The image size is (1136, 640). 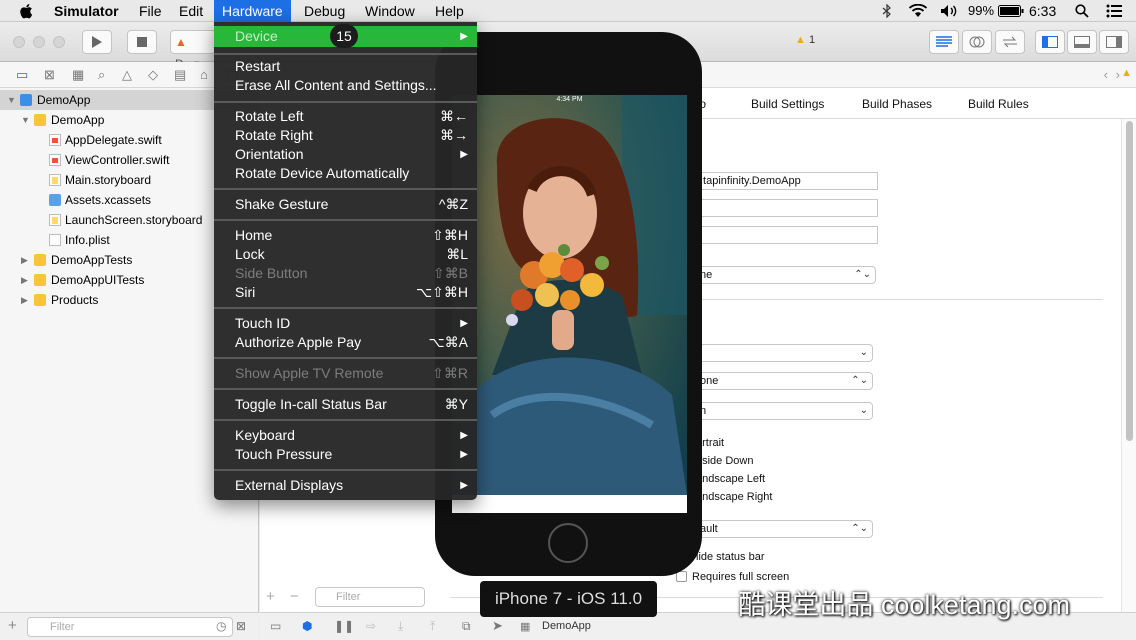 I want to click on menu-simulator: Simulator, so click(x=86, y=11).